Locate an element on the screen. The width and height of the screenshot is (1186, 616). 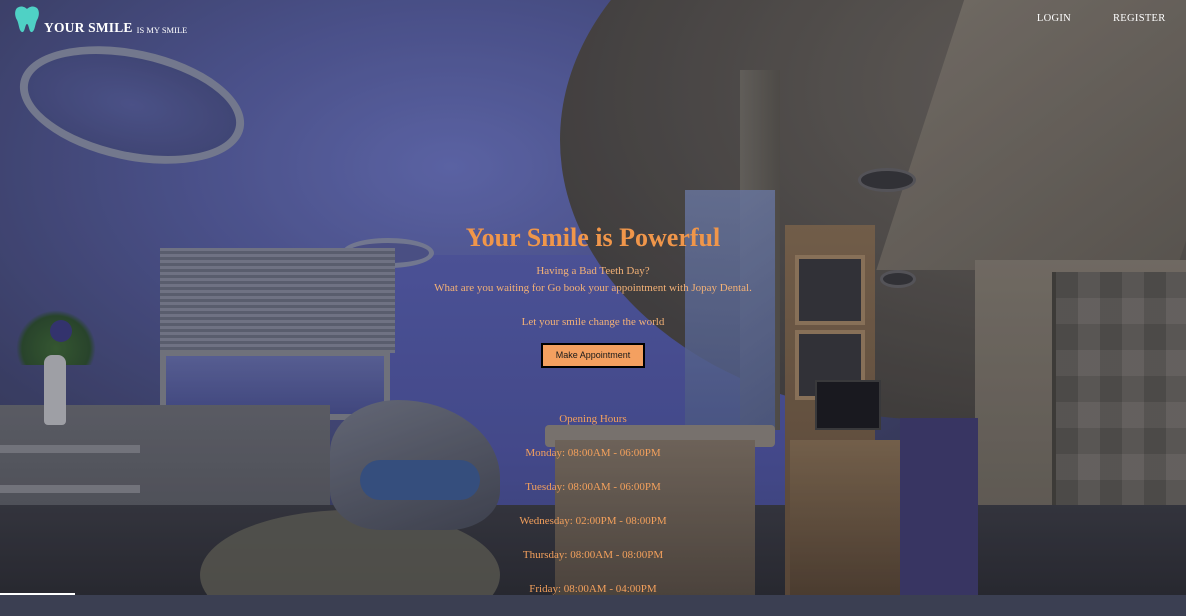
login-link: LOGIN is located at coordinates (1054, 18).